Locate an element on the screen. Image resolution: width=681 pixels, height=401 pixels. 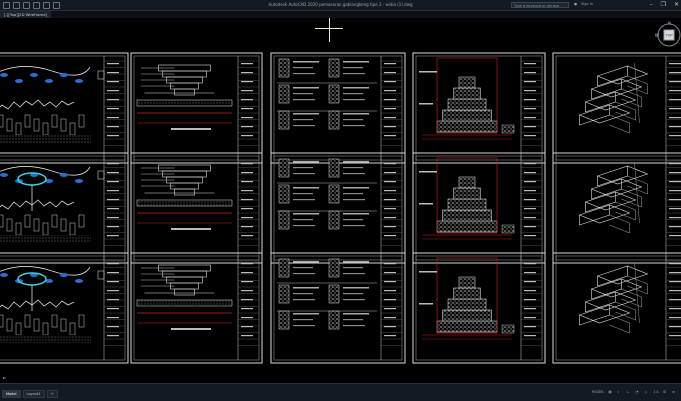
compass-north: N is located at coordinates (669, 23).